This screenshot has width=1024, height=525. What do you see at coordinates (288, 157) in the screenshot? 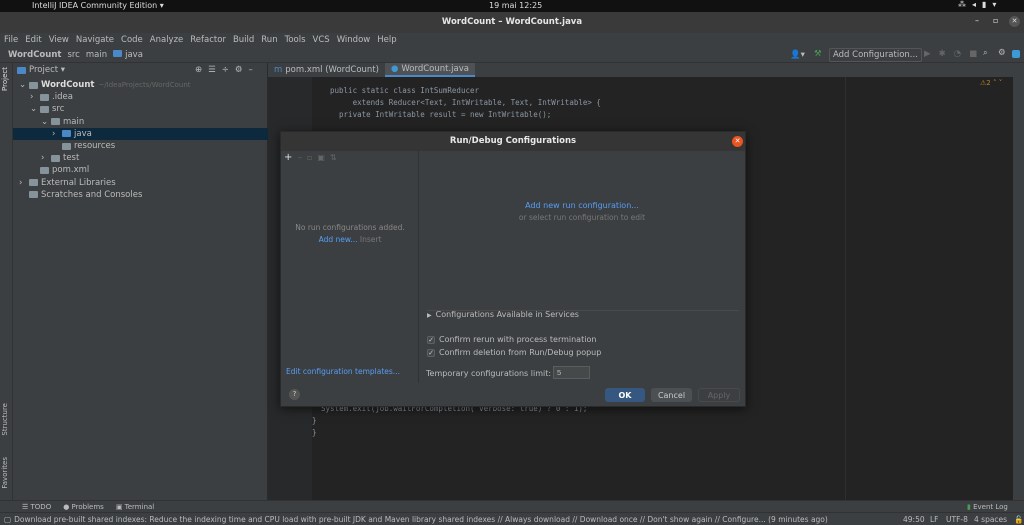
I see `add-configuration-plus-icon: +` at bounding box center [288, 157].